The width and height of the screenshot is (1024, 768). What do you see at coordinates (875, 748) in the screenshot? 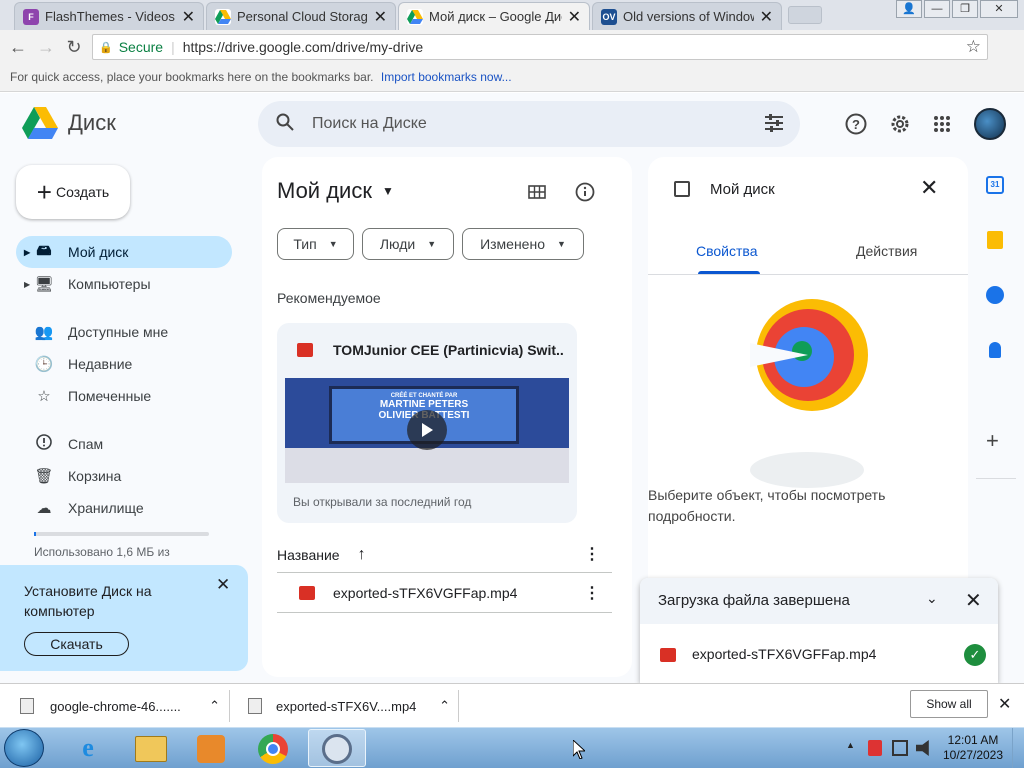
I see `action-center-flag-icon` at bounding box center [875, 748].